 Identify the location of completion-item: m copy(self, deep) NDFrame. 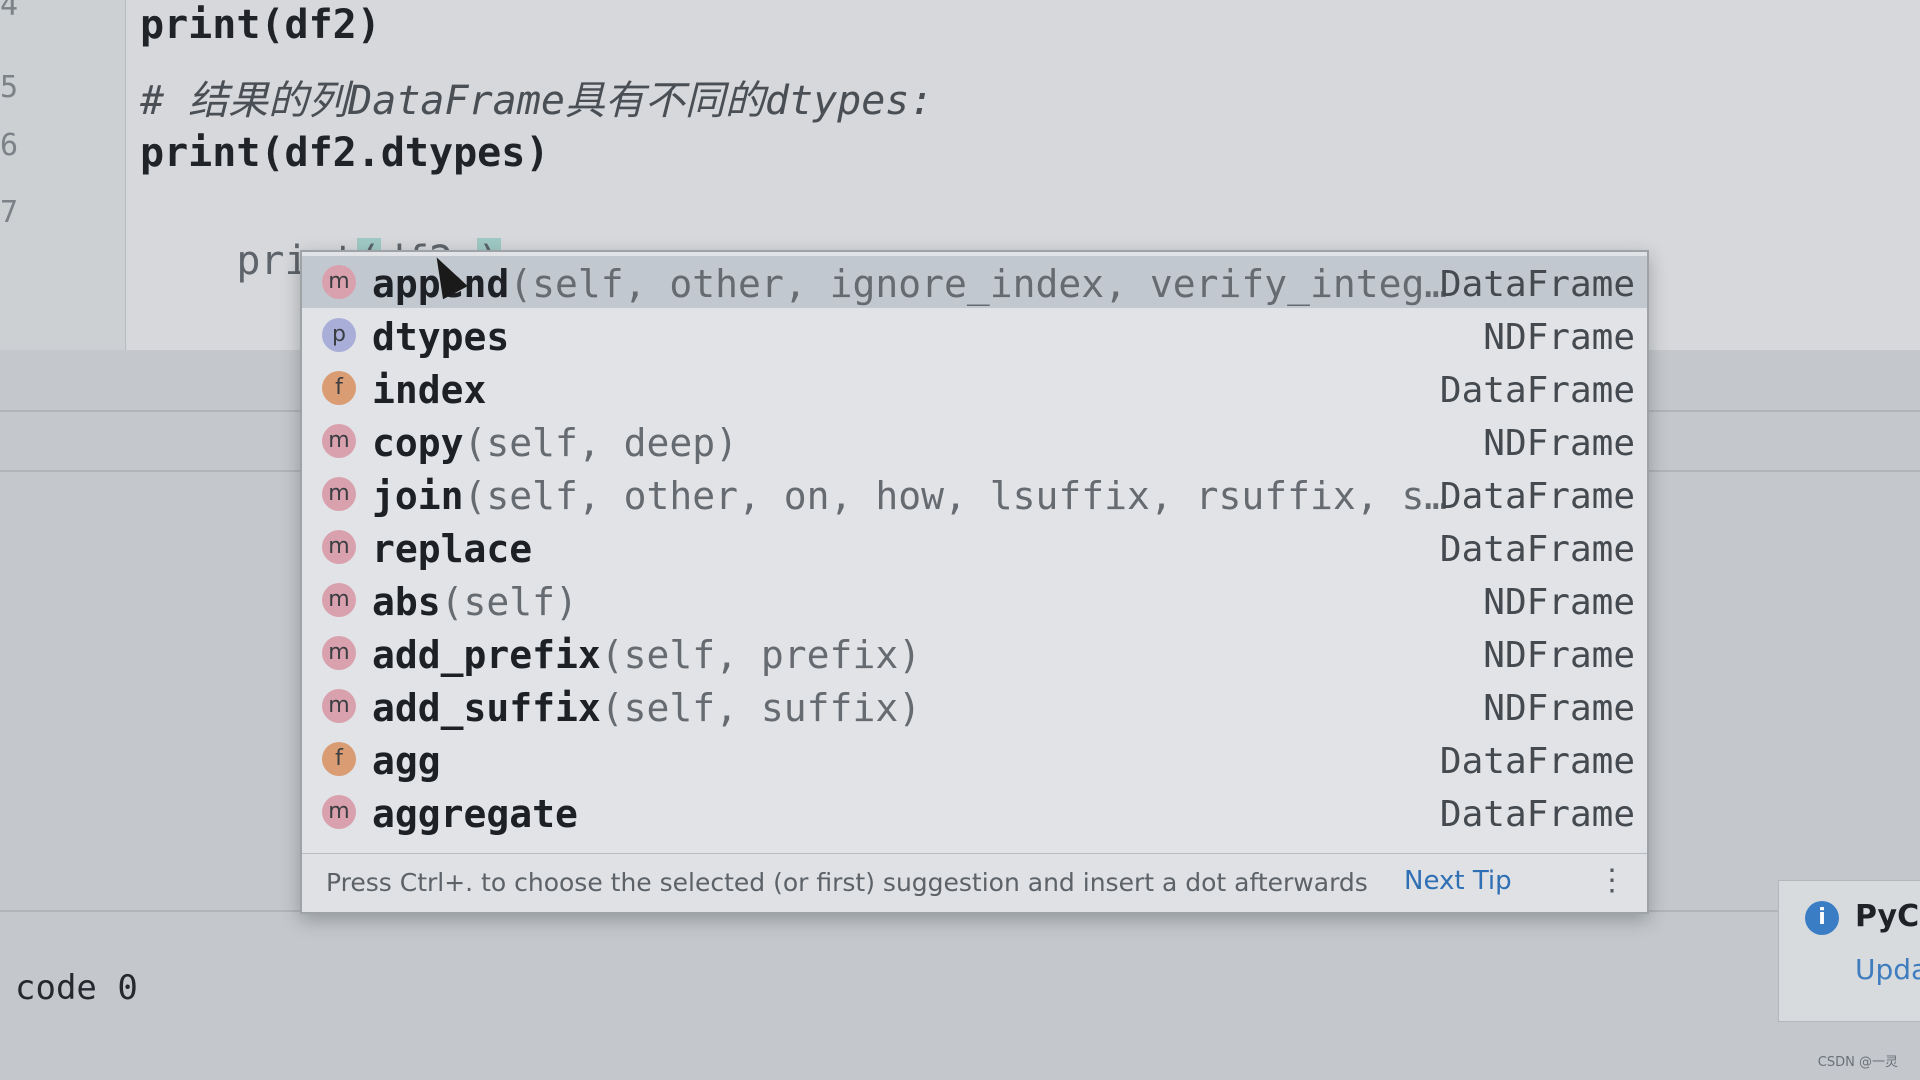
(974, 441).